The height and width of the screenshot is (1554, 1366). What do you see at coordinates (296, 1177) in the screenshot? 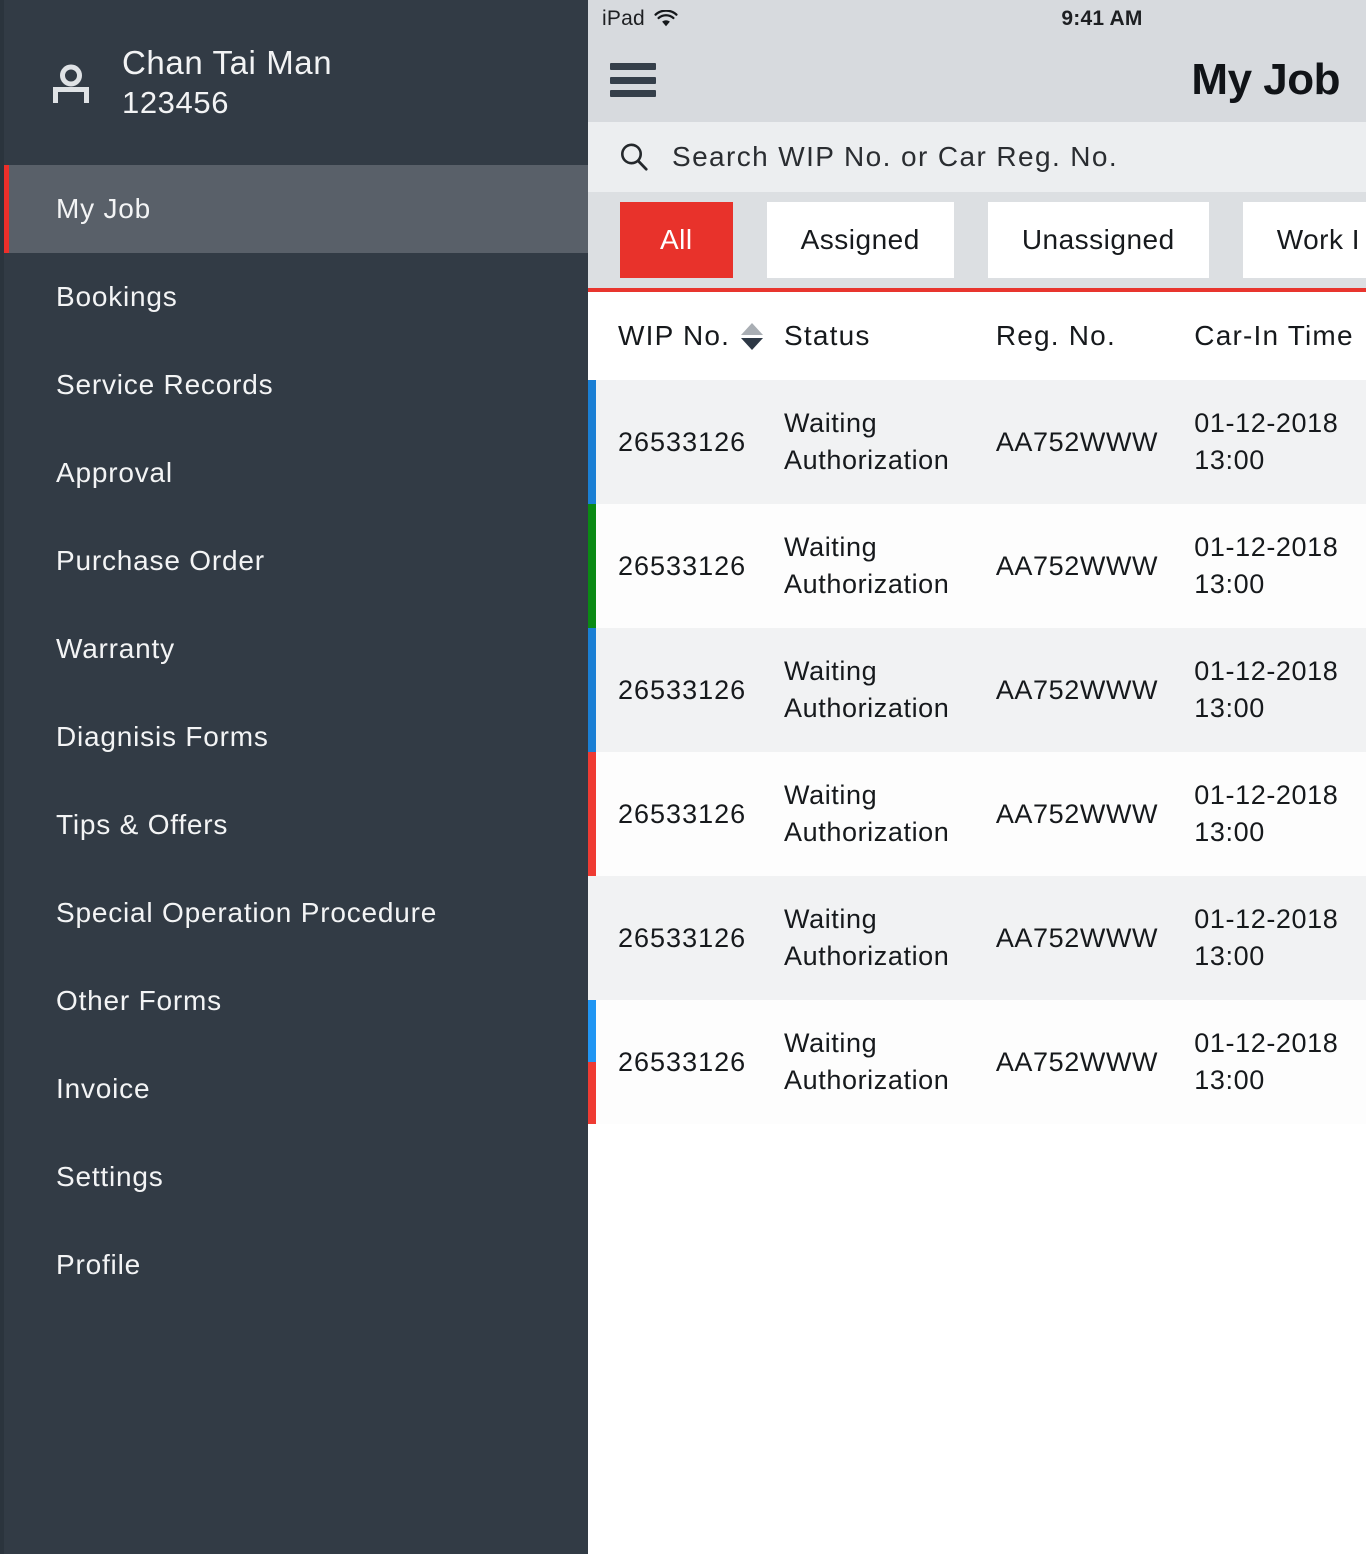
I see `sidebar-item-settings: Settings` at bounding box center [296, 1177].